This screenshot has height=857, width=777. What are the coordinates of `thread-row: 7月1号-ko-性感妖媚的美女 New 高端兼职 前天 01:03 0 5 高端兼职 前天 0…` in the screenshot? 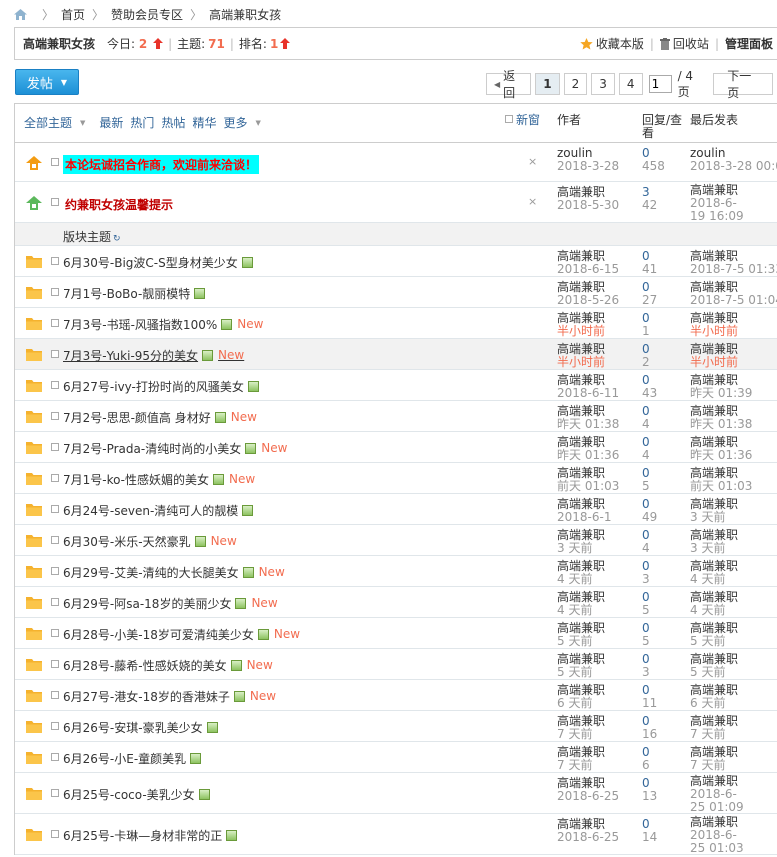 It's located at (396, 478).